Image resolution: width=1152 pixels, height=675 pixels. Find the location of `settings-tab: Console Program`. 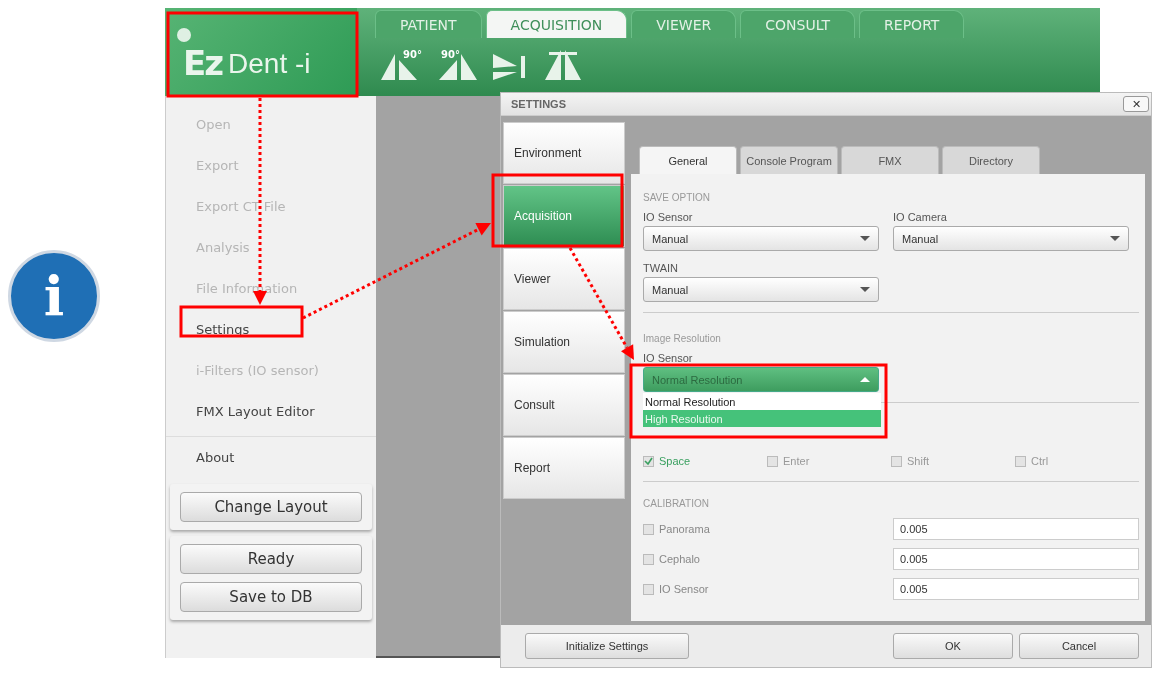

settings-tab: Console Program is located at coordinates (789, 160).